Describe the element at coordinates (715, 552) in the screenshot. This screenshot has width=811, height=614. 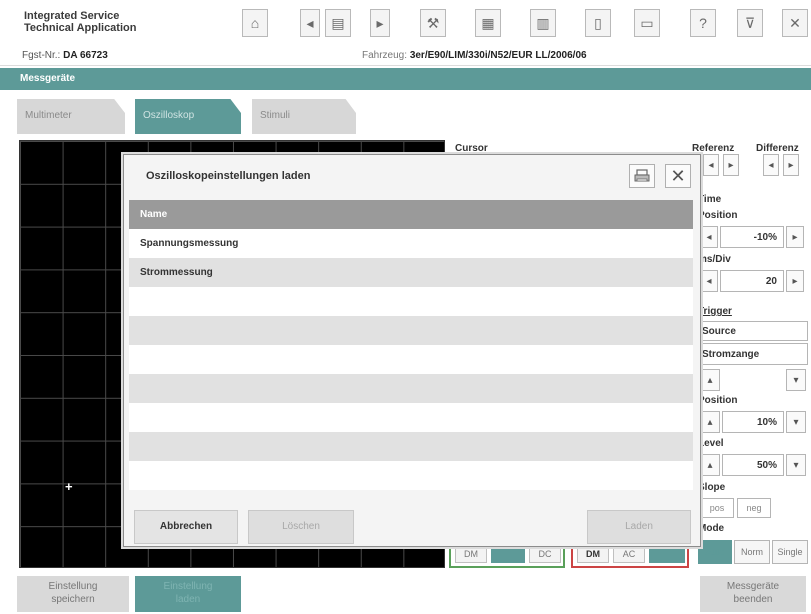
I see `mode-auto-button: Auto` at that location.